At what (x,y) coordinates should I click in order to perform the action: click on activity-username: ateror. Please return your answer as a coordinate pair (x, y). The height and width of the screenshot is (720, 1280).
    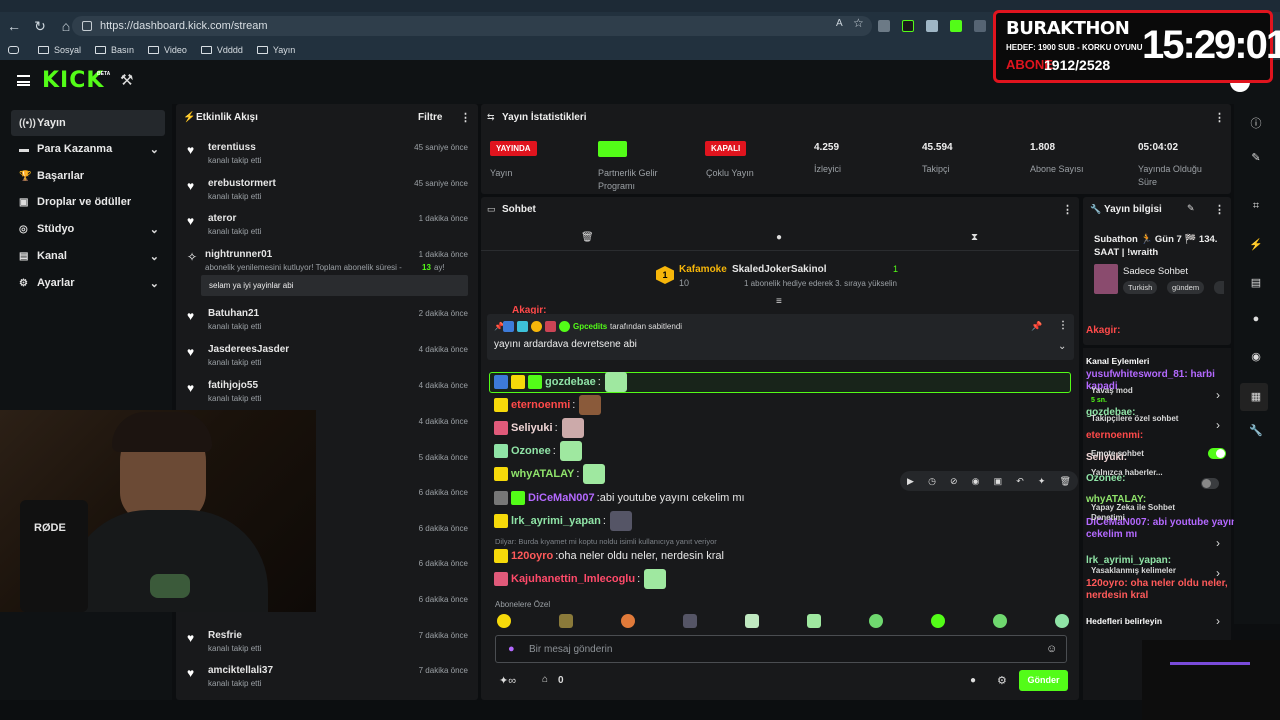
    Looking at the image, I should click on (222, 218).